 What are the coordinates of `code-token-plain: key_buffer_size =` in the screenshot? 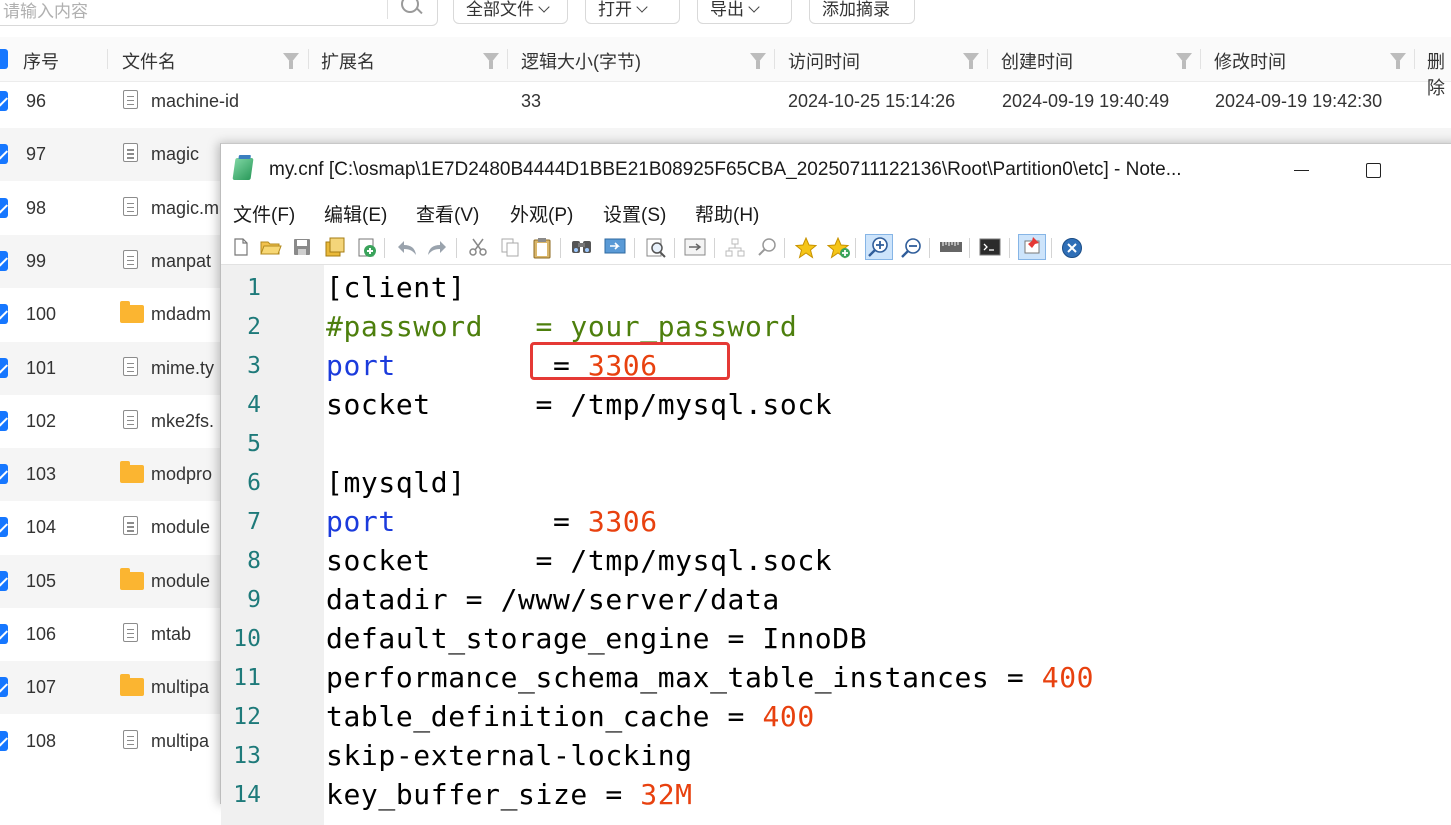 It's located at (483, 794).